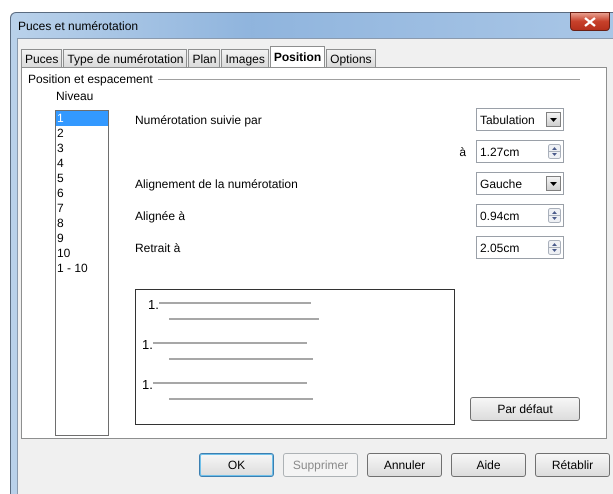 This screenshot has width=613, height=494. What do you see at coordinates (78, 25) in the screenshot?
I see `window-title: Puces et numérotation` at bounding box center [78, 25].